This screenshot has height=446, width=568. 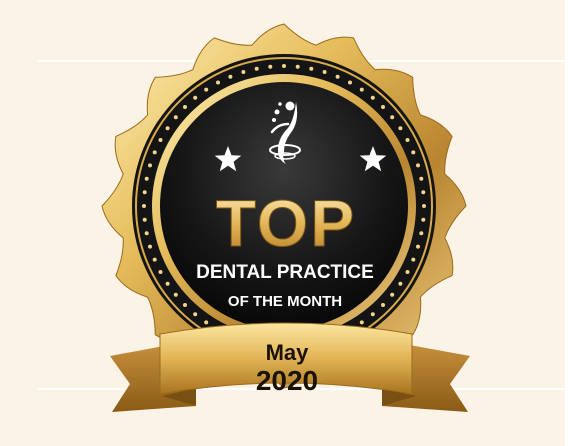 I want to click on subtitle-line-1: DENTAL PRACTICE, so click(x=285, y=272).